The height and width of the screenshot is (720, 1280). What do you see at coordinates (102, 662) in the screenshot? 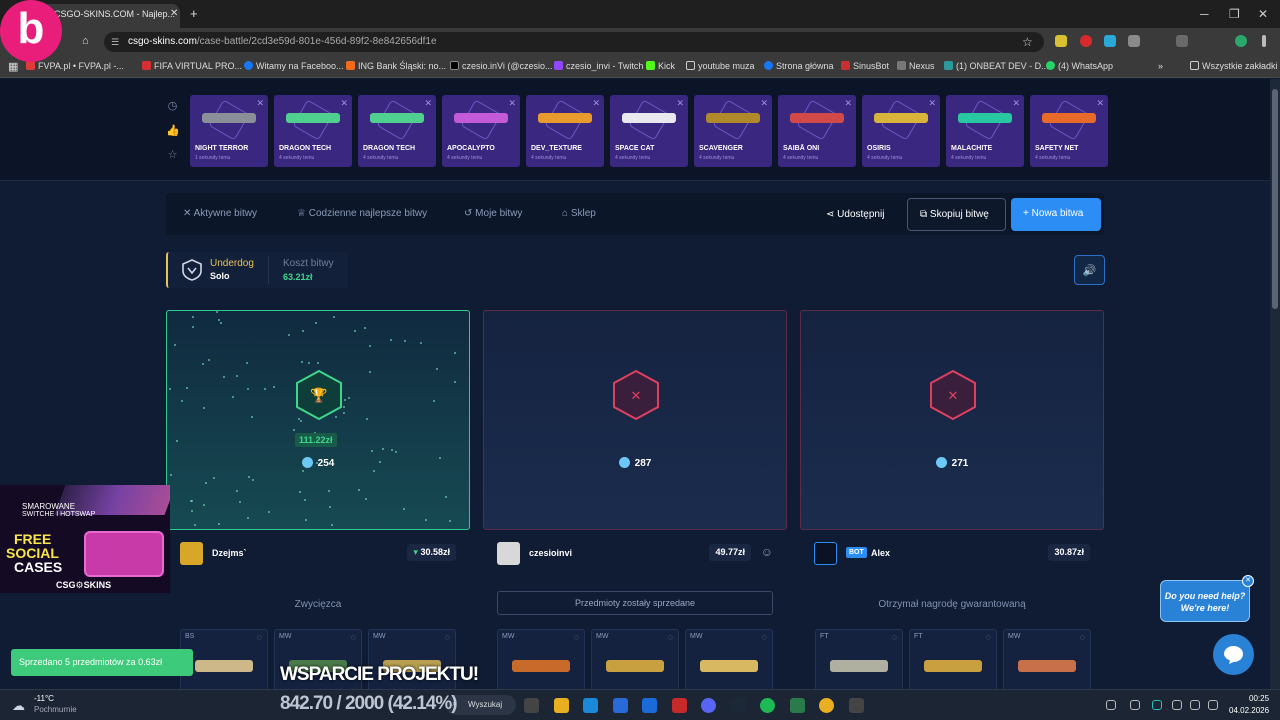
I see `sold-toast: Sprzedano 5 przedmiotów za 0.63zł` at bounding box center [102, 662].